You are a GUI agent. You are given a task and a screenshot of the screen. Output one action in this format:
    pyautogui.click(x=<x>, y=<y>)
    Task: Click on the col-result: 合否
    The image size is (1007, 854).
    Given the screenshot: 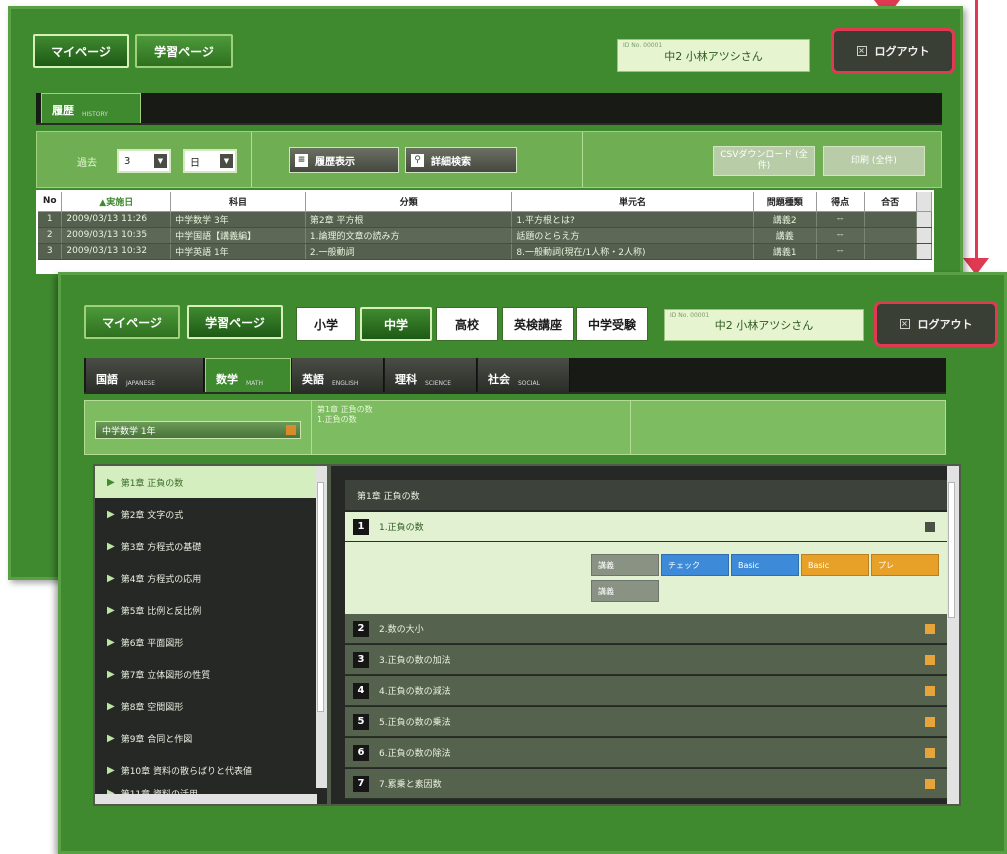 What is the action you would take?
    pyautogui.click(x=890, y=202)
    